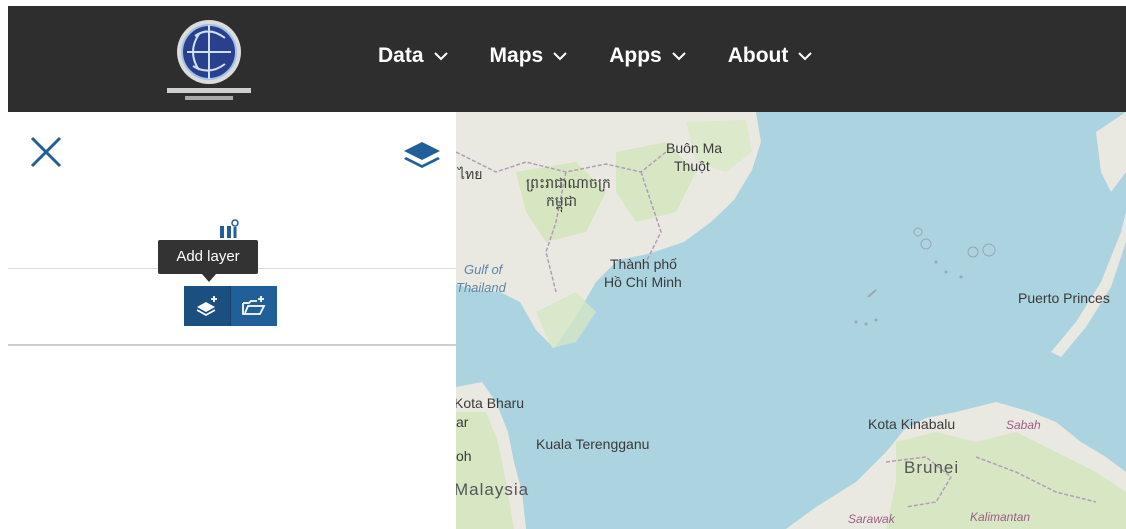  What do you see at coordinates (229, 229) in the screenshot?
I see `info-icon` at bounding box center [229, 229].